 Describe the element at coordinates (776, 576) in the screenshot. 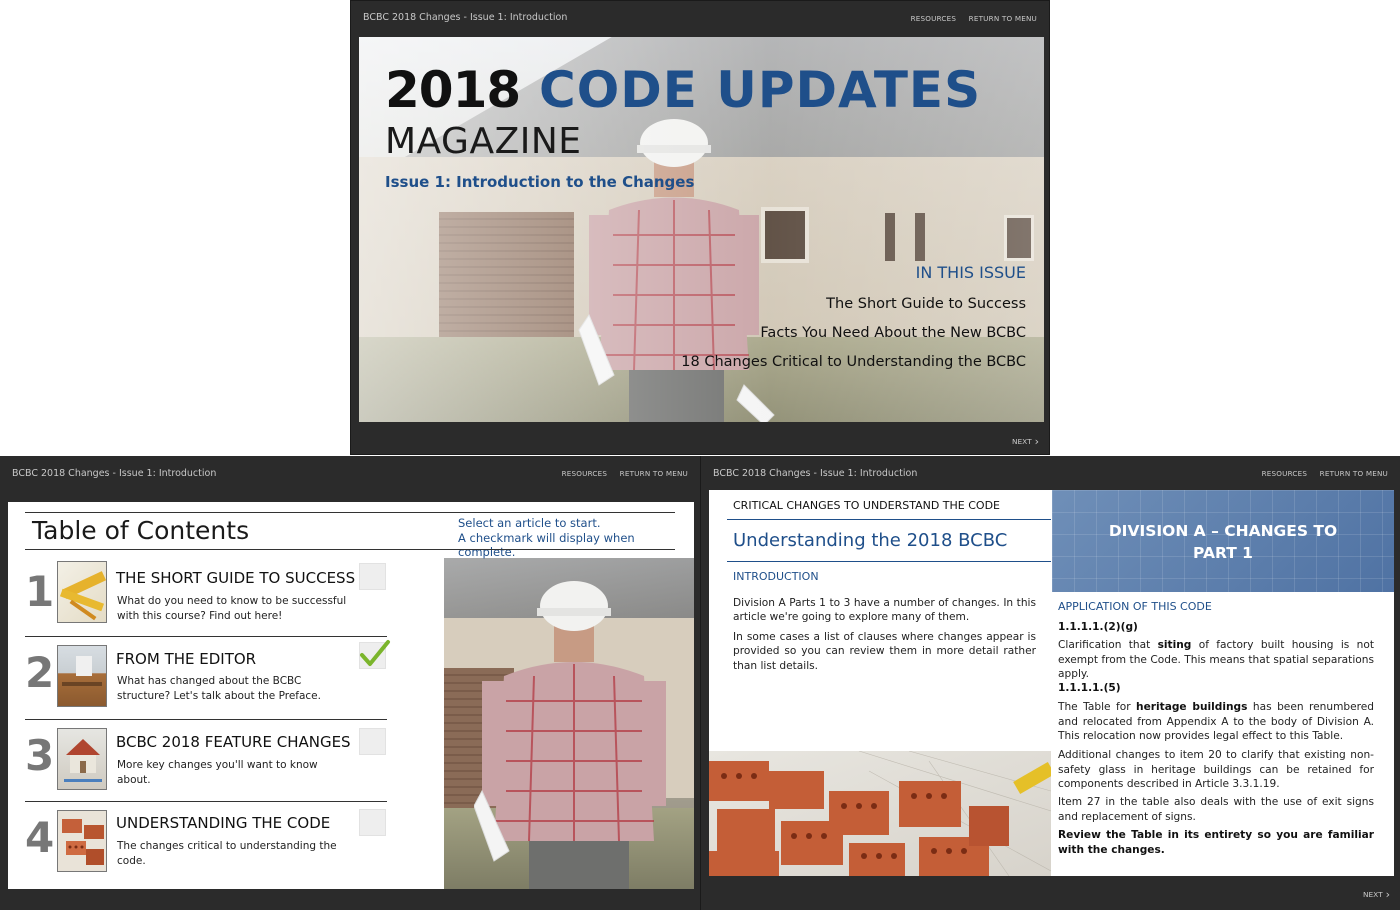

I see `section-heading: INTRODUCTION` at that location.